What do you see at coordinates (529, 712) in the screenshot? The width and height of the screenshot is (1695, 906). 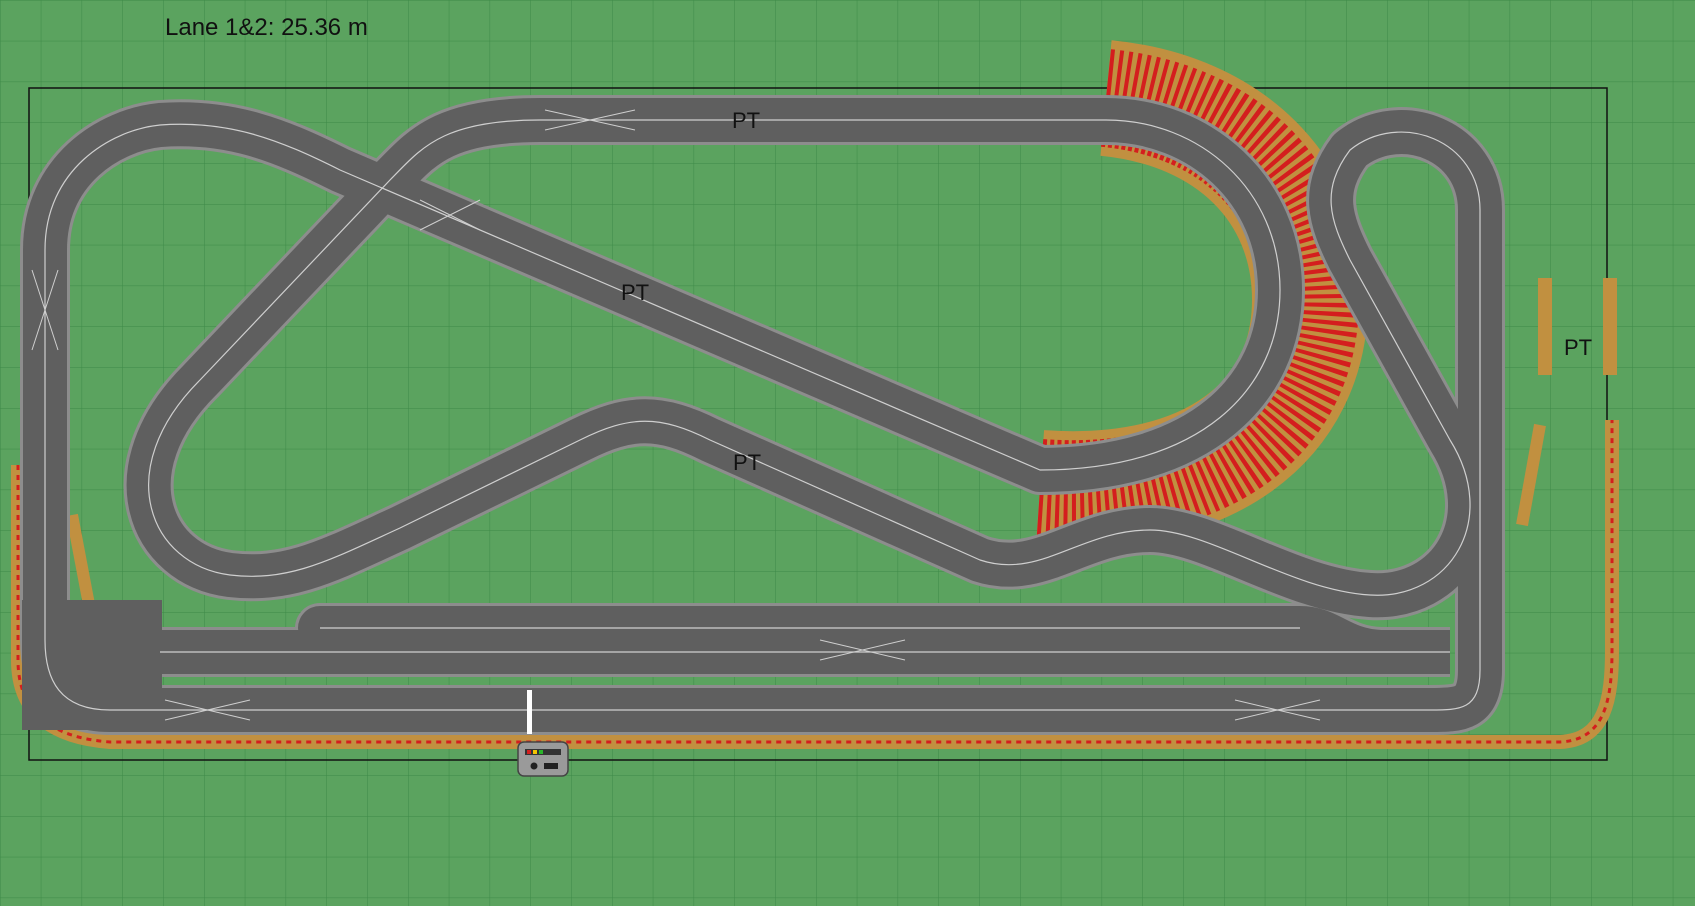 I see `start-finish-line` at bounding box center [529, 712].